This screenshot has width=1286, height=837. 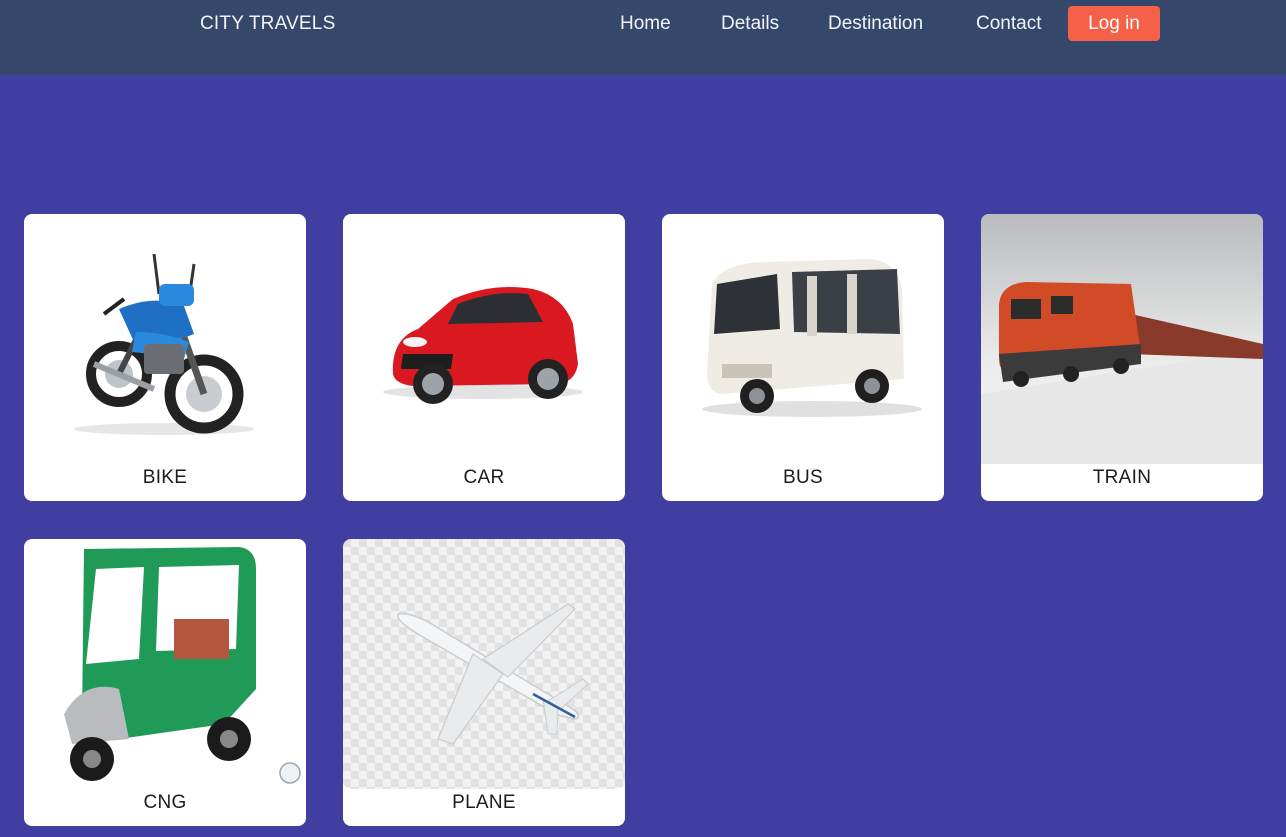 I want to click on nav-link-destination: Destination, so click(x=875, y=24).